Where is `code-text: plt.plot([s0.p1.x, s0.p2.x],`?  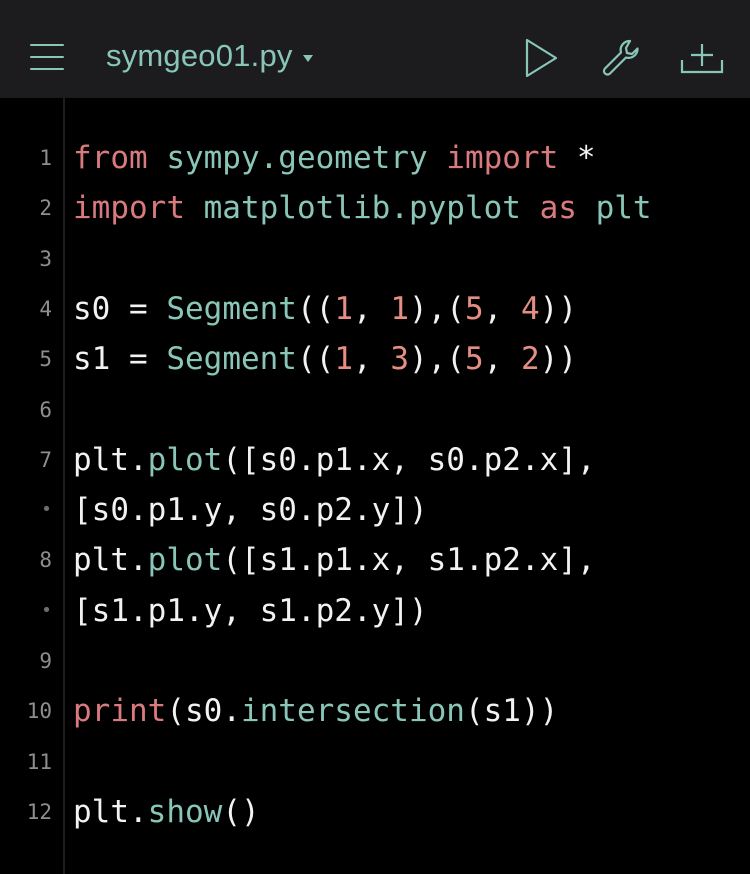
code-text: plt.plot([s0.p1.x, s0.p2.x], is located at coordinates (334, 460).